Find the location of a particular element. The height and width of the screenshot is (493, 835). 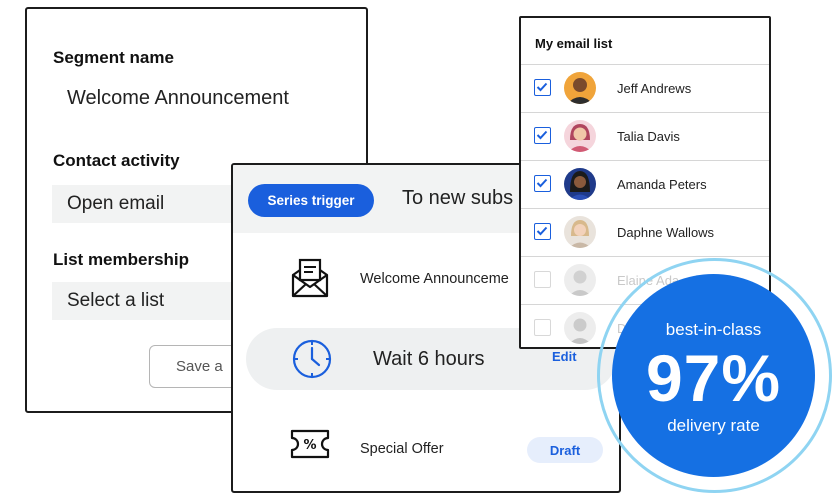

list-membership-label: List membership is located at coordinates (121, 259).